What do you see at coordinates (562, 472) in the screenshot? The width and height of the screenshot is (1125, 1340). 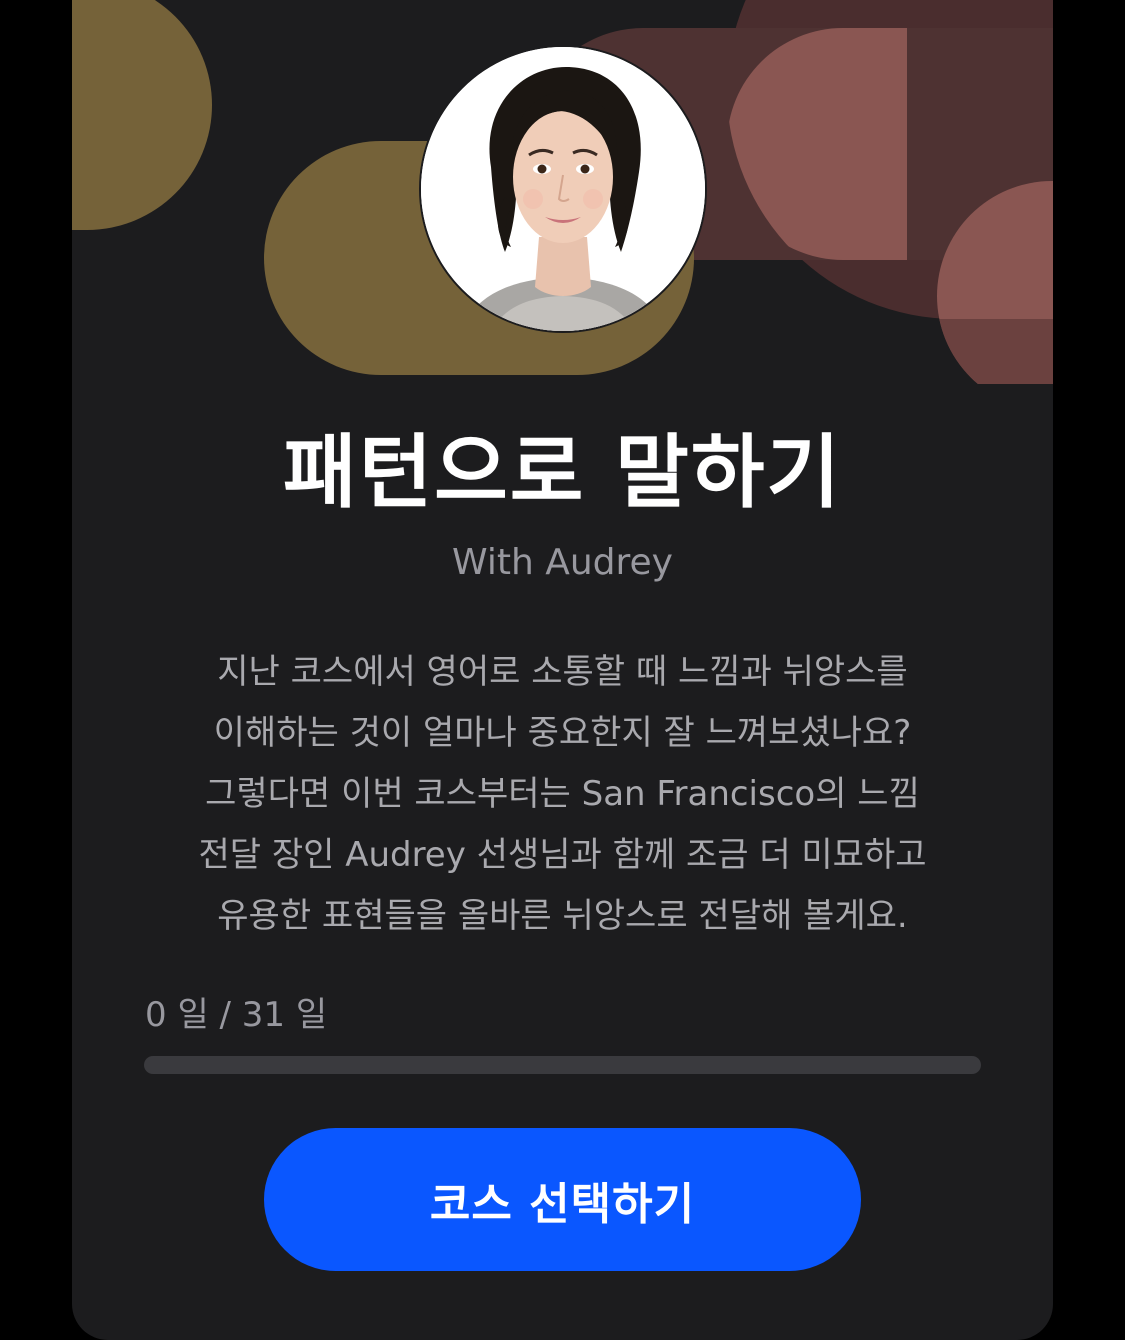 I see `course-title: 패턴으로 말하기` at bounding box center [562, 472].